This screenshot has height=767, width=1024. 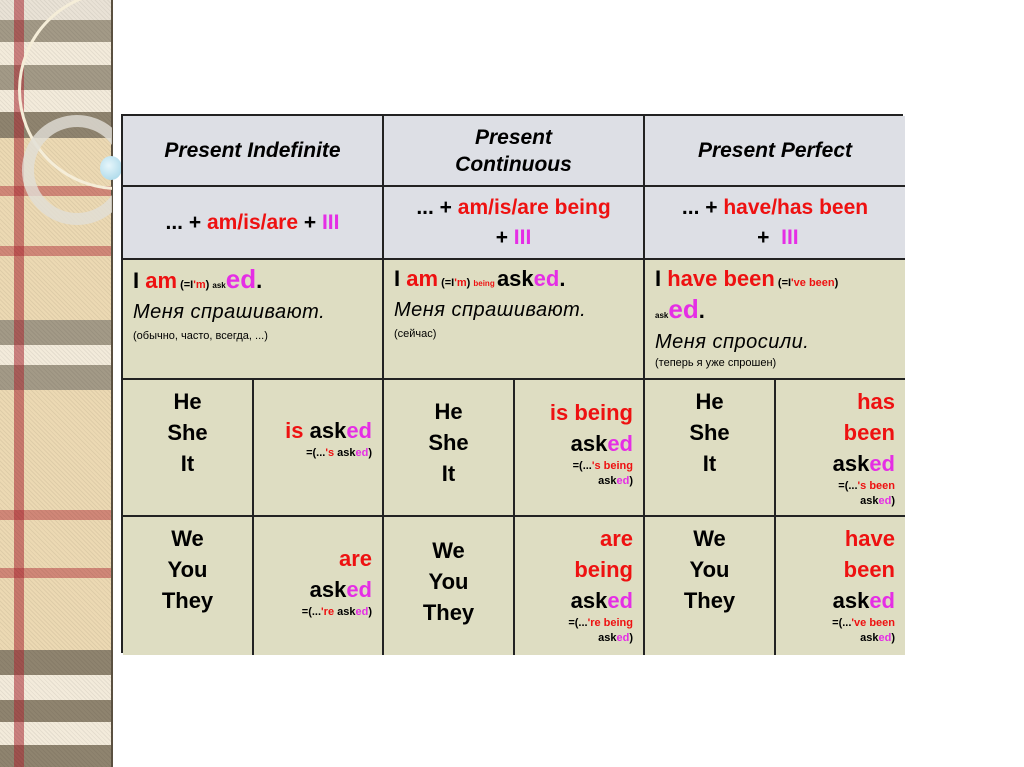 What do you see at coordinates (330, 452) in the screenshot?
I see `short-contraction: 's` at bounding box center [330, 452].